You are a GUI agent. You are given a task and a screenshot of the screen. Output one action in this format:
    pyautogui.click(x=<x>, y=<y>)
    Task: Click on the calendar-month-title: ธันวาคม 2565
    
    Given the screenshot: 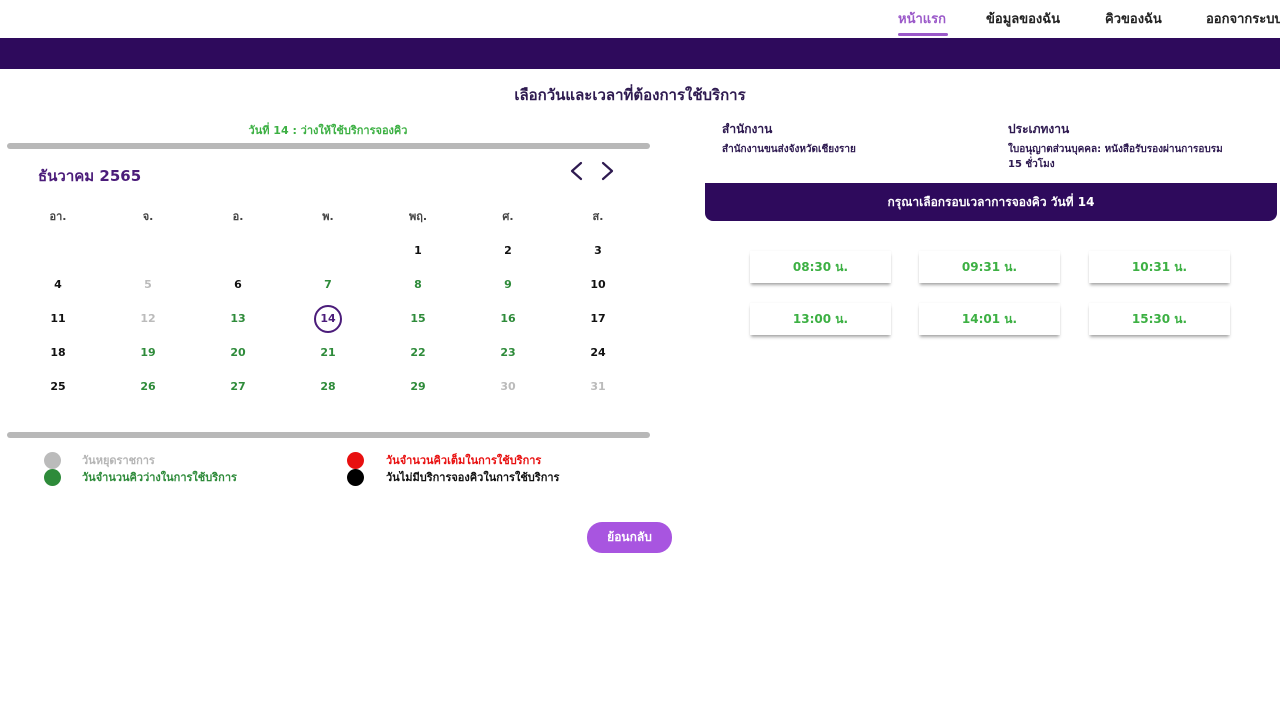 What is the action you would take?
    pyautogui.click(x=90, y=176)
    